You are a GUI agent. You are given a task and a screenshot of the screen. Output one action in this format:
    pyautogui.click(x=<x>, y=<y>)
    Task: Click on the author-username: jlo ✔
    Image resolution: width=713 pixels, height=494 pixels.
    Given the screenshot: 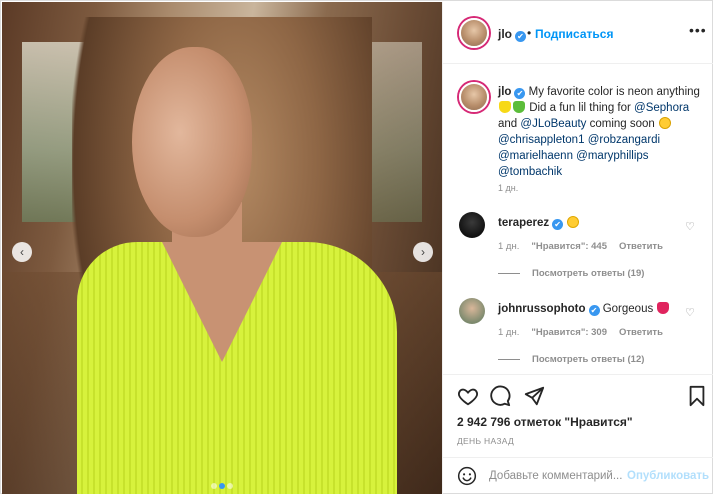 What is the action you would take?
    pyautogui.click(x=512, y=34)
    